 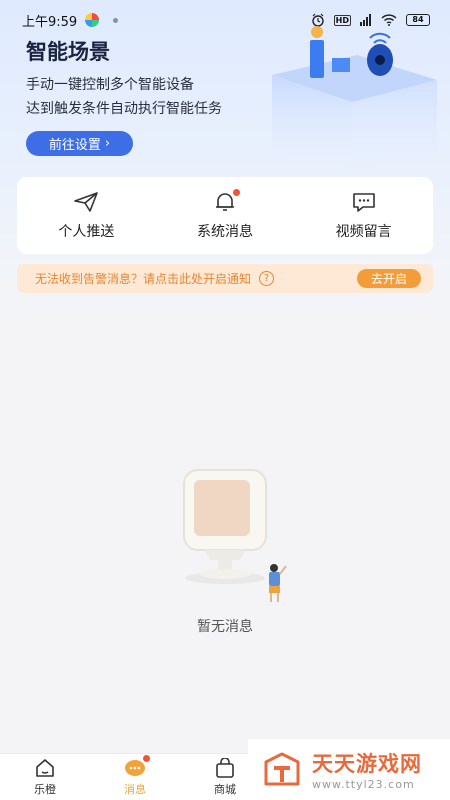 I want to click on chat-bubble-icon, so click(x=363, y=202).